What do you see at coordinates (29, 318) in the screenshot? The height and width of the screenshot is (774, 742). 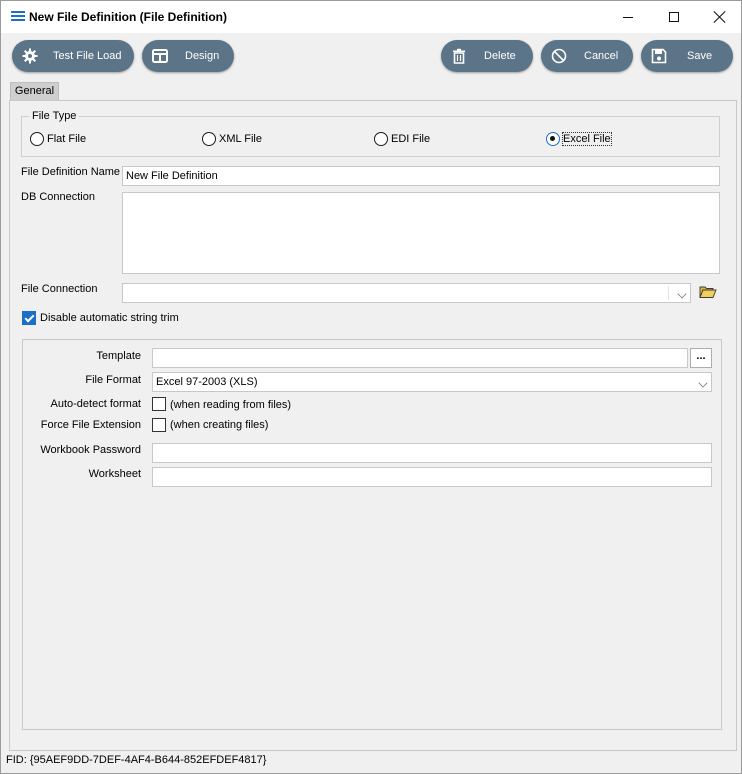 I see `disable-trim-checkbox` at bounding box center [29, 318].